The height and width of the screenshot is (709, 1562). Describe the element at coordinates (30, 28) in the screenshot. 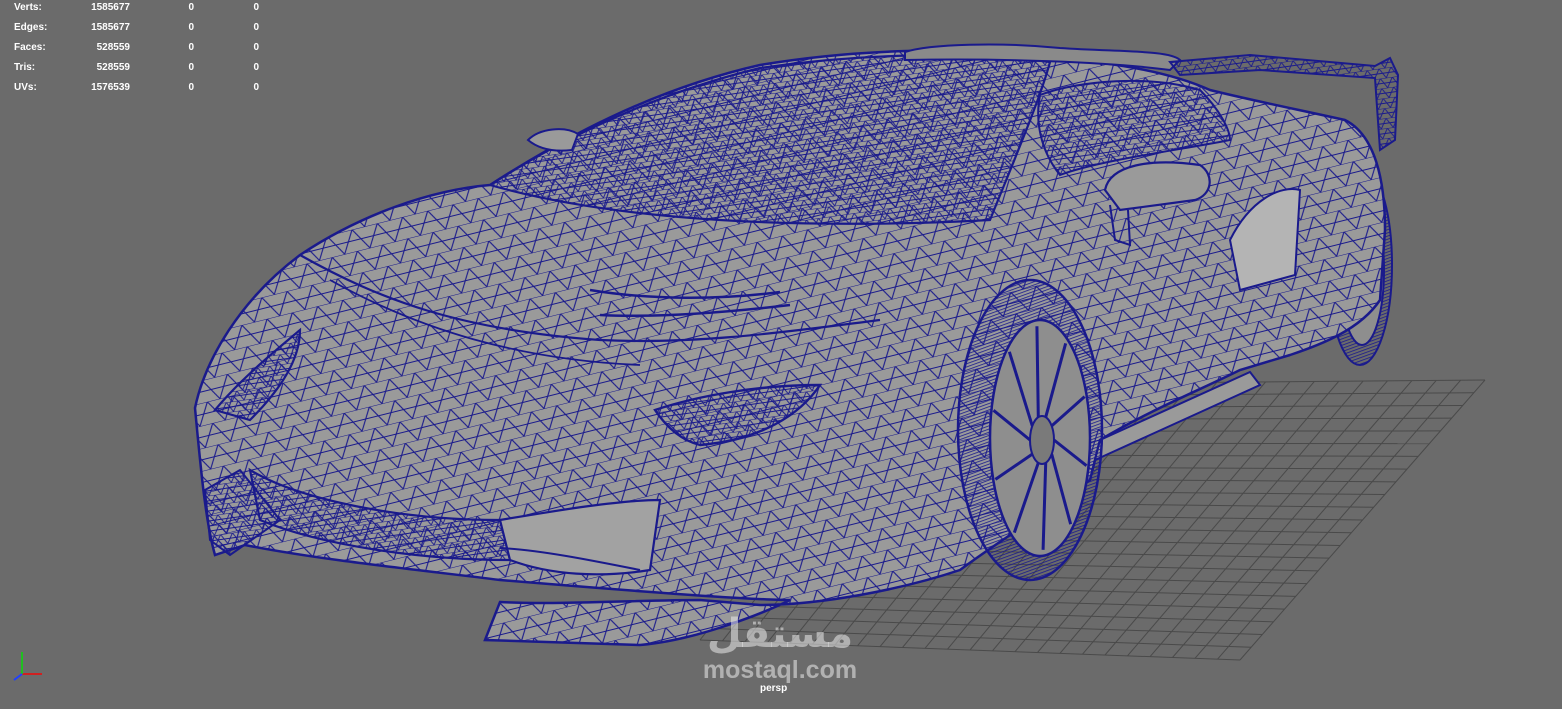

I see `hud-label: Edges:` at that location.